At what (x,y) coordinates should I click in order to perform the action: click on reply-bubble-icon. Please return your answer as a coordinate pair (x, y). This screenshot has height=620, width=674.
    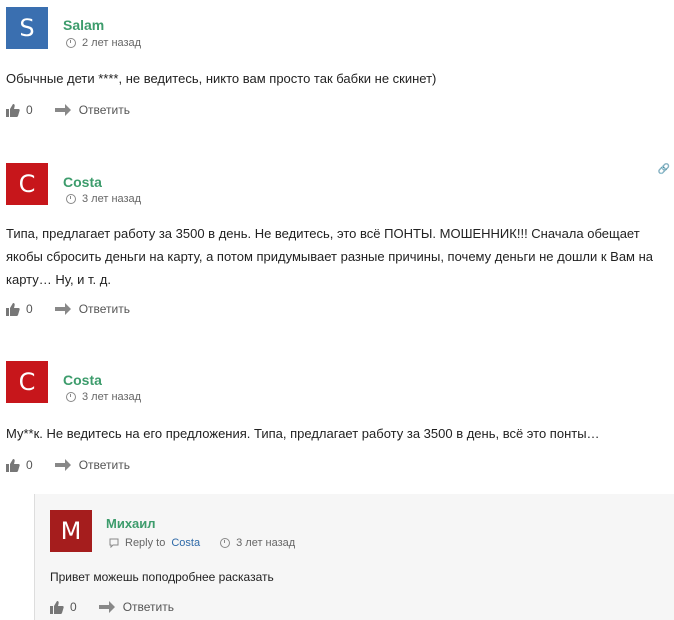
    Looking at the image, I should click on (114, 543).